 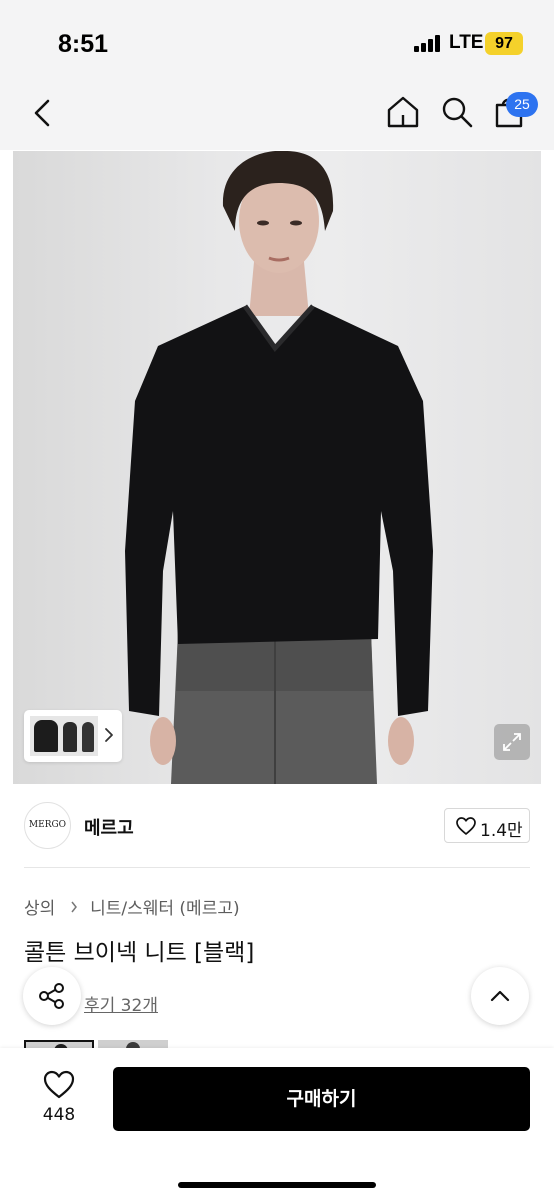 I want to click on gallery-thumbnail, so click(x=64, y=736).